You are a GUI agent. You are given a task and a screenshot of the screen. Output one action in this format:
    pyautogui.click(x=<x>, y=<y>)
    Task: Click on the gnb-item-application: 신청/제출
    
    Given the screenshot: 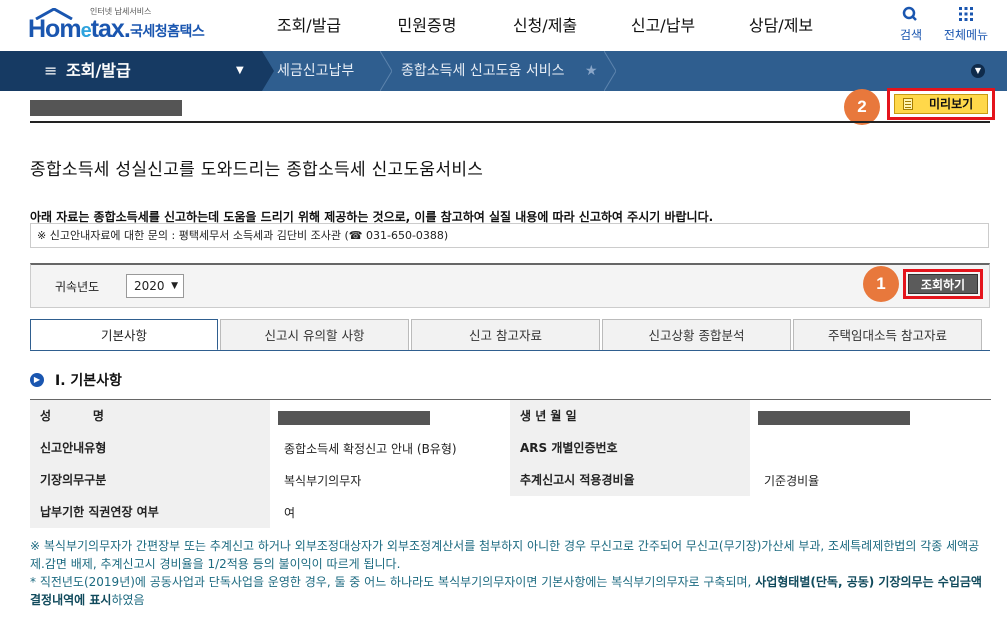 What is the action you would take?
    pyautogui.click(x=545, y=25)
    